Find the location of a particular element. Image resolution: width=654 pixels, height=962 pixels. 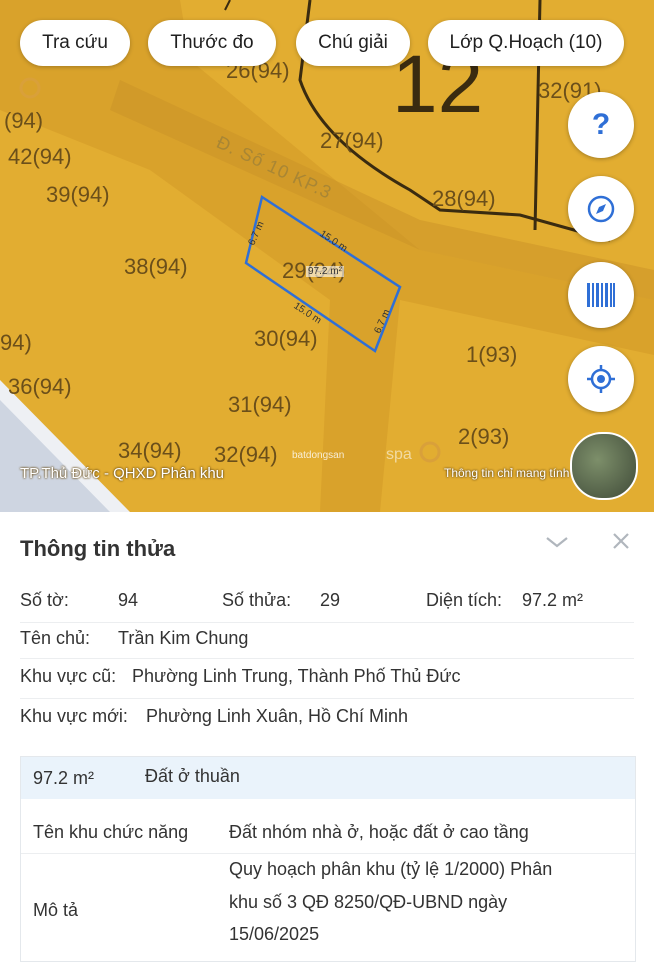

lookup-button: Tra cứu is located at coordinates (75, 43).